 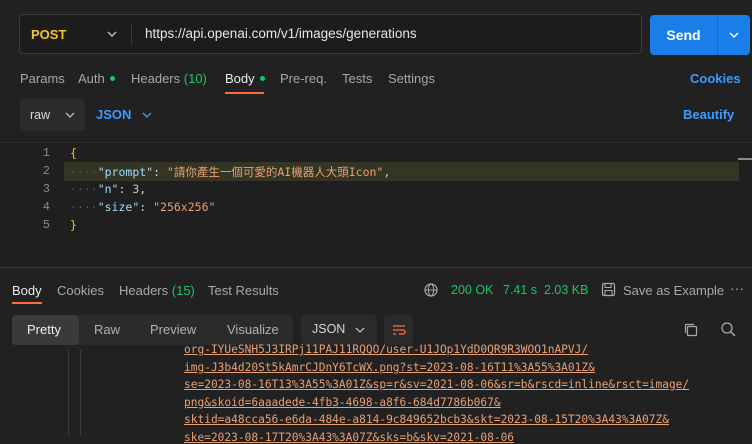 I want to click on json-number: 3, so click(x=136, y=189).